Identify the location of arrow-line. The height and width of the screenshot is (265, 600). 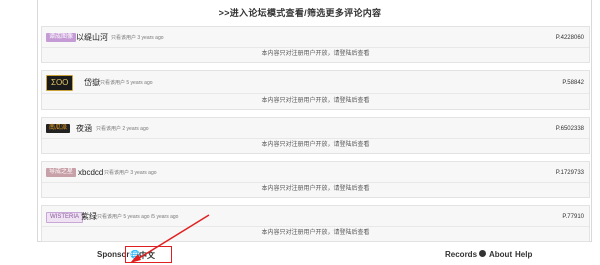
(172, 237).